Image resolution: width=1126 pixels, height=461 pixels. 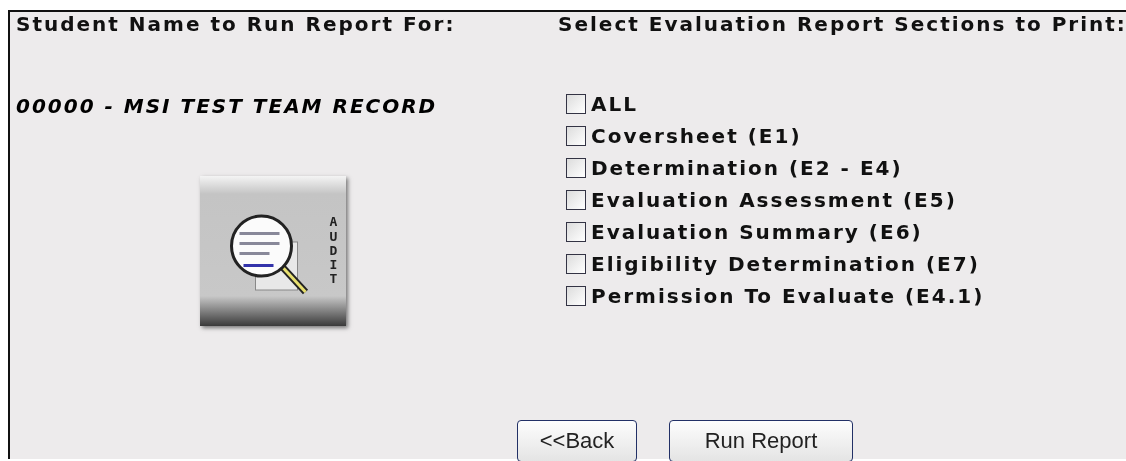 What do you see at coordinates (846, 136) in the screenshot?
I see `checkbox-option: Coversheet (E1)` at bounding box center [846, 136].